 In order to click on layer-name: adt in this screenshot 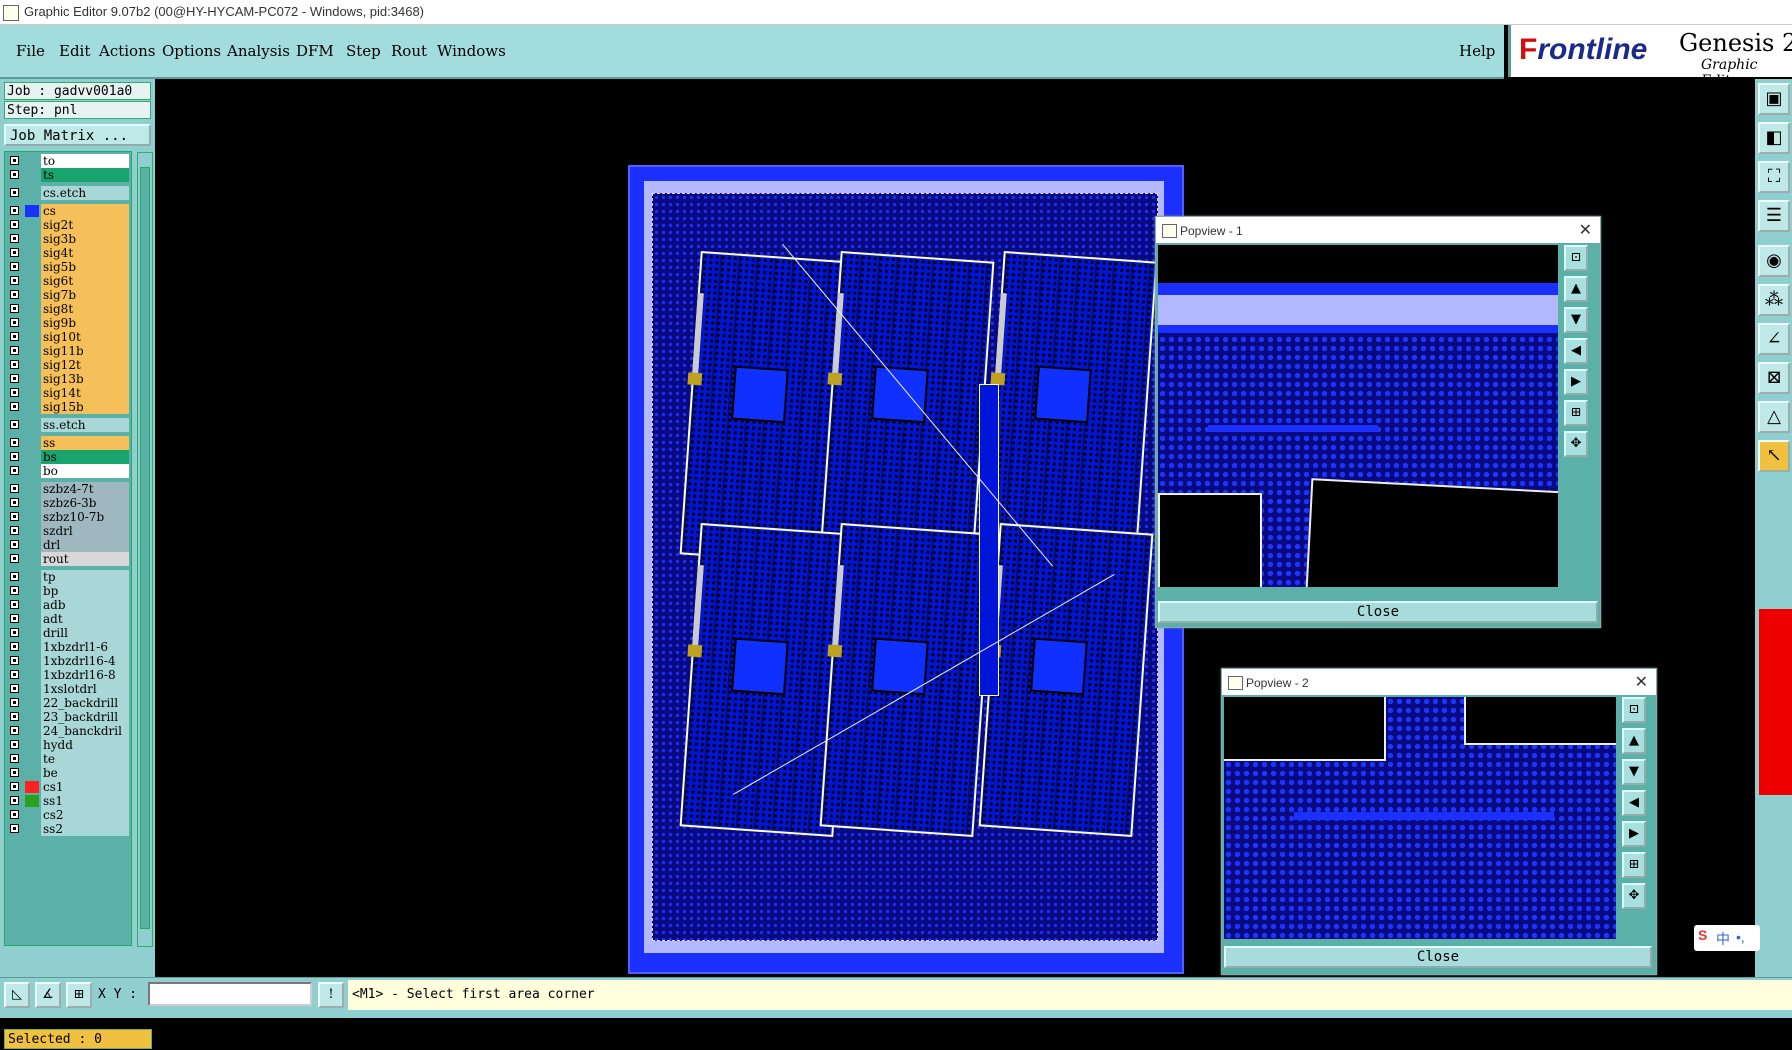, I will do `click(85, 619)`.